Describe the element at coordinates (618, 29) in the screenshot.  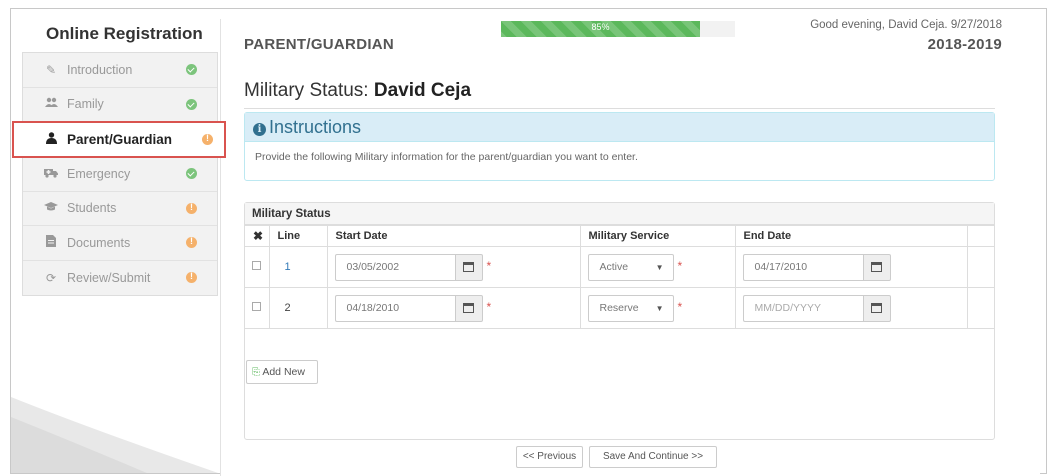
I see `progress-bar: 85%` at that location.